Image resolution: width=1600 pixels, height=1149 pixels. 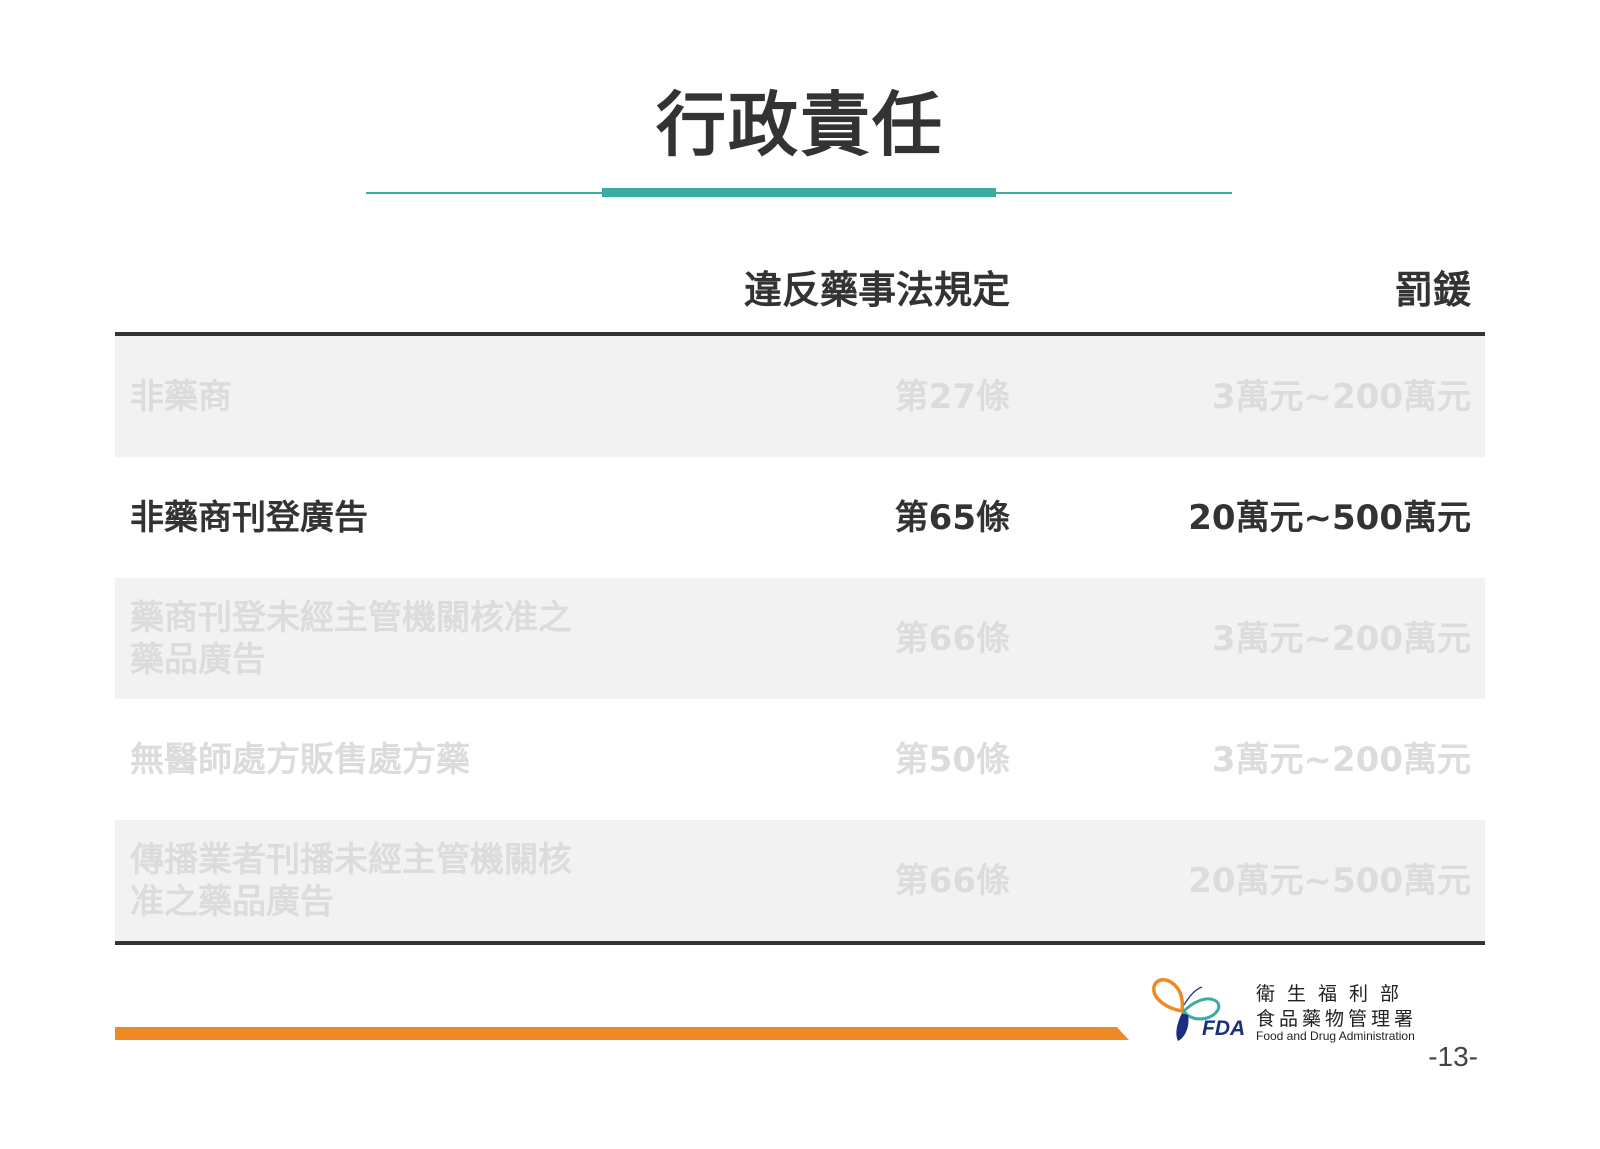 What do you see at coordinates (876, 290) in the screenshot?
I see `header-article: 違反藥事法規定` at bounding box center [876, 290].